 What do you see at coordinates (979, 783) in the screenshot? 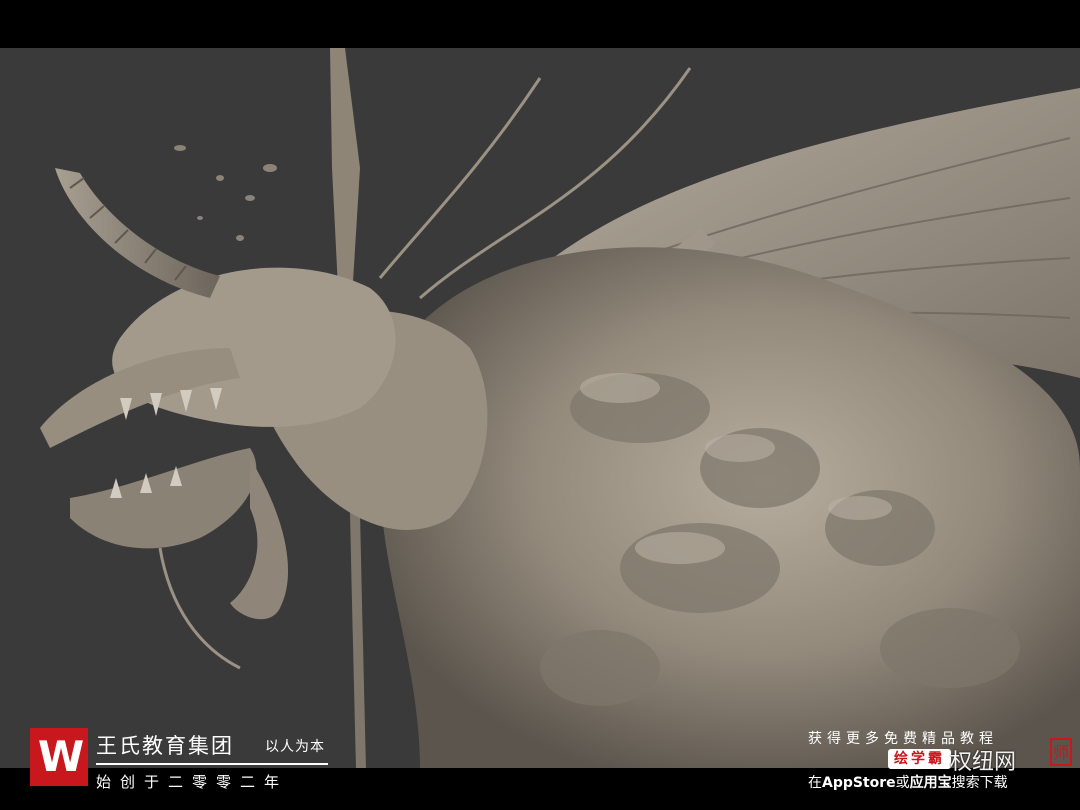
I see `promo-suffix: 搜索下载` at bounding box center [979, 783].